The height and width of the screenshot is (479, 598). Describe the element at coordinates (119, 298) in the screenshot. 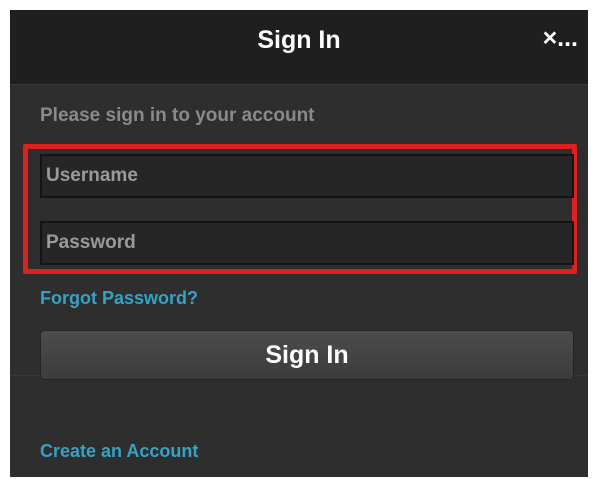

I see `forgot-password-link: Forgot Password?` at that location.